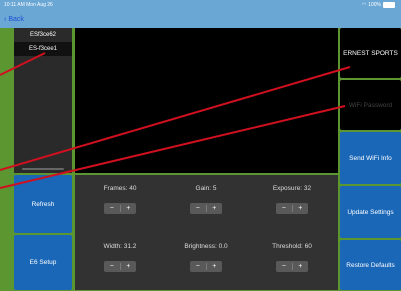 The image size is (401, 291). I want to click on back-button: ‹ Back, so click(14, 19).